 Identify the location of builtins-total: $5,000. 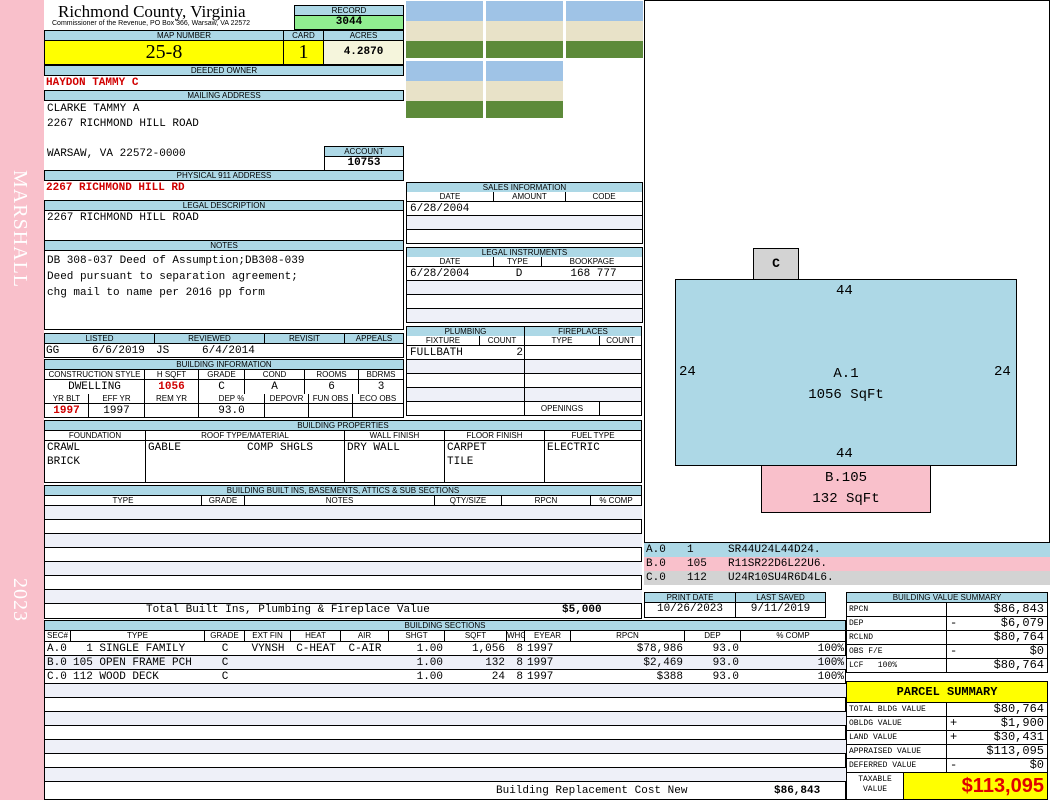
(582, 610).